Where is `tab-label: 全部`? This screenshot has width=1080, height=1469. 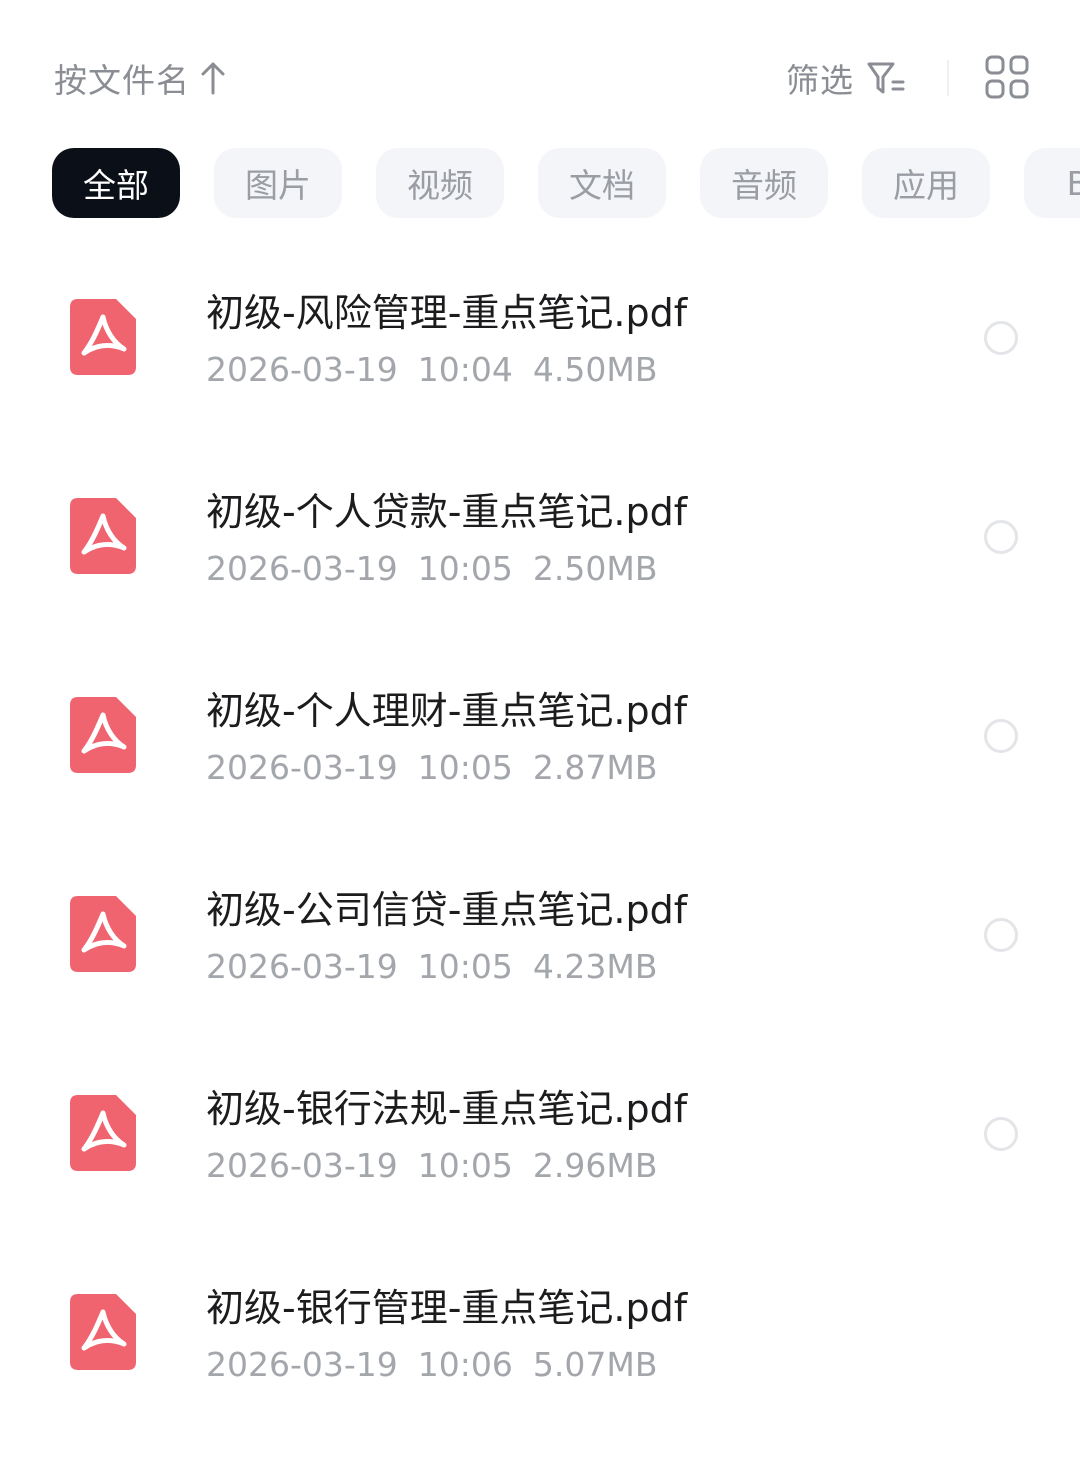 tab-label: 全部 is located at coordinates (116, 185).